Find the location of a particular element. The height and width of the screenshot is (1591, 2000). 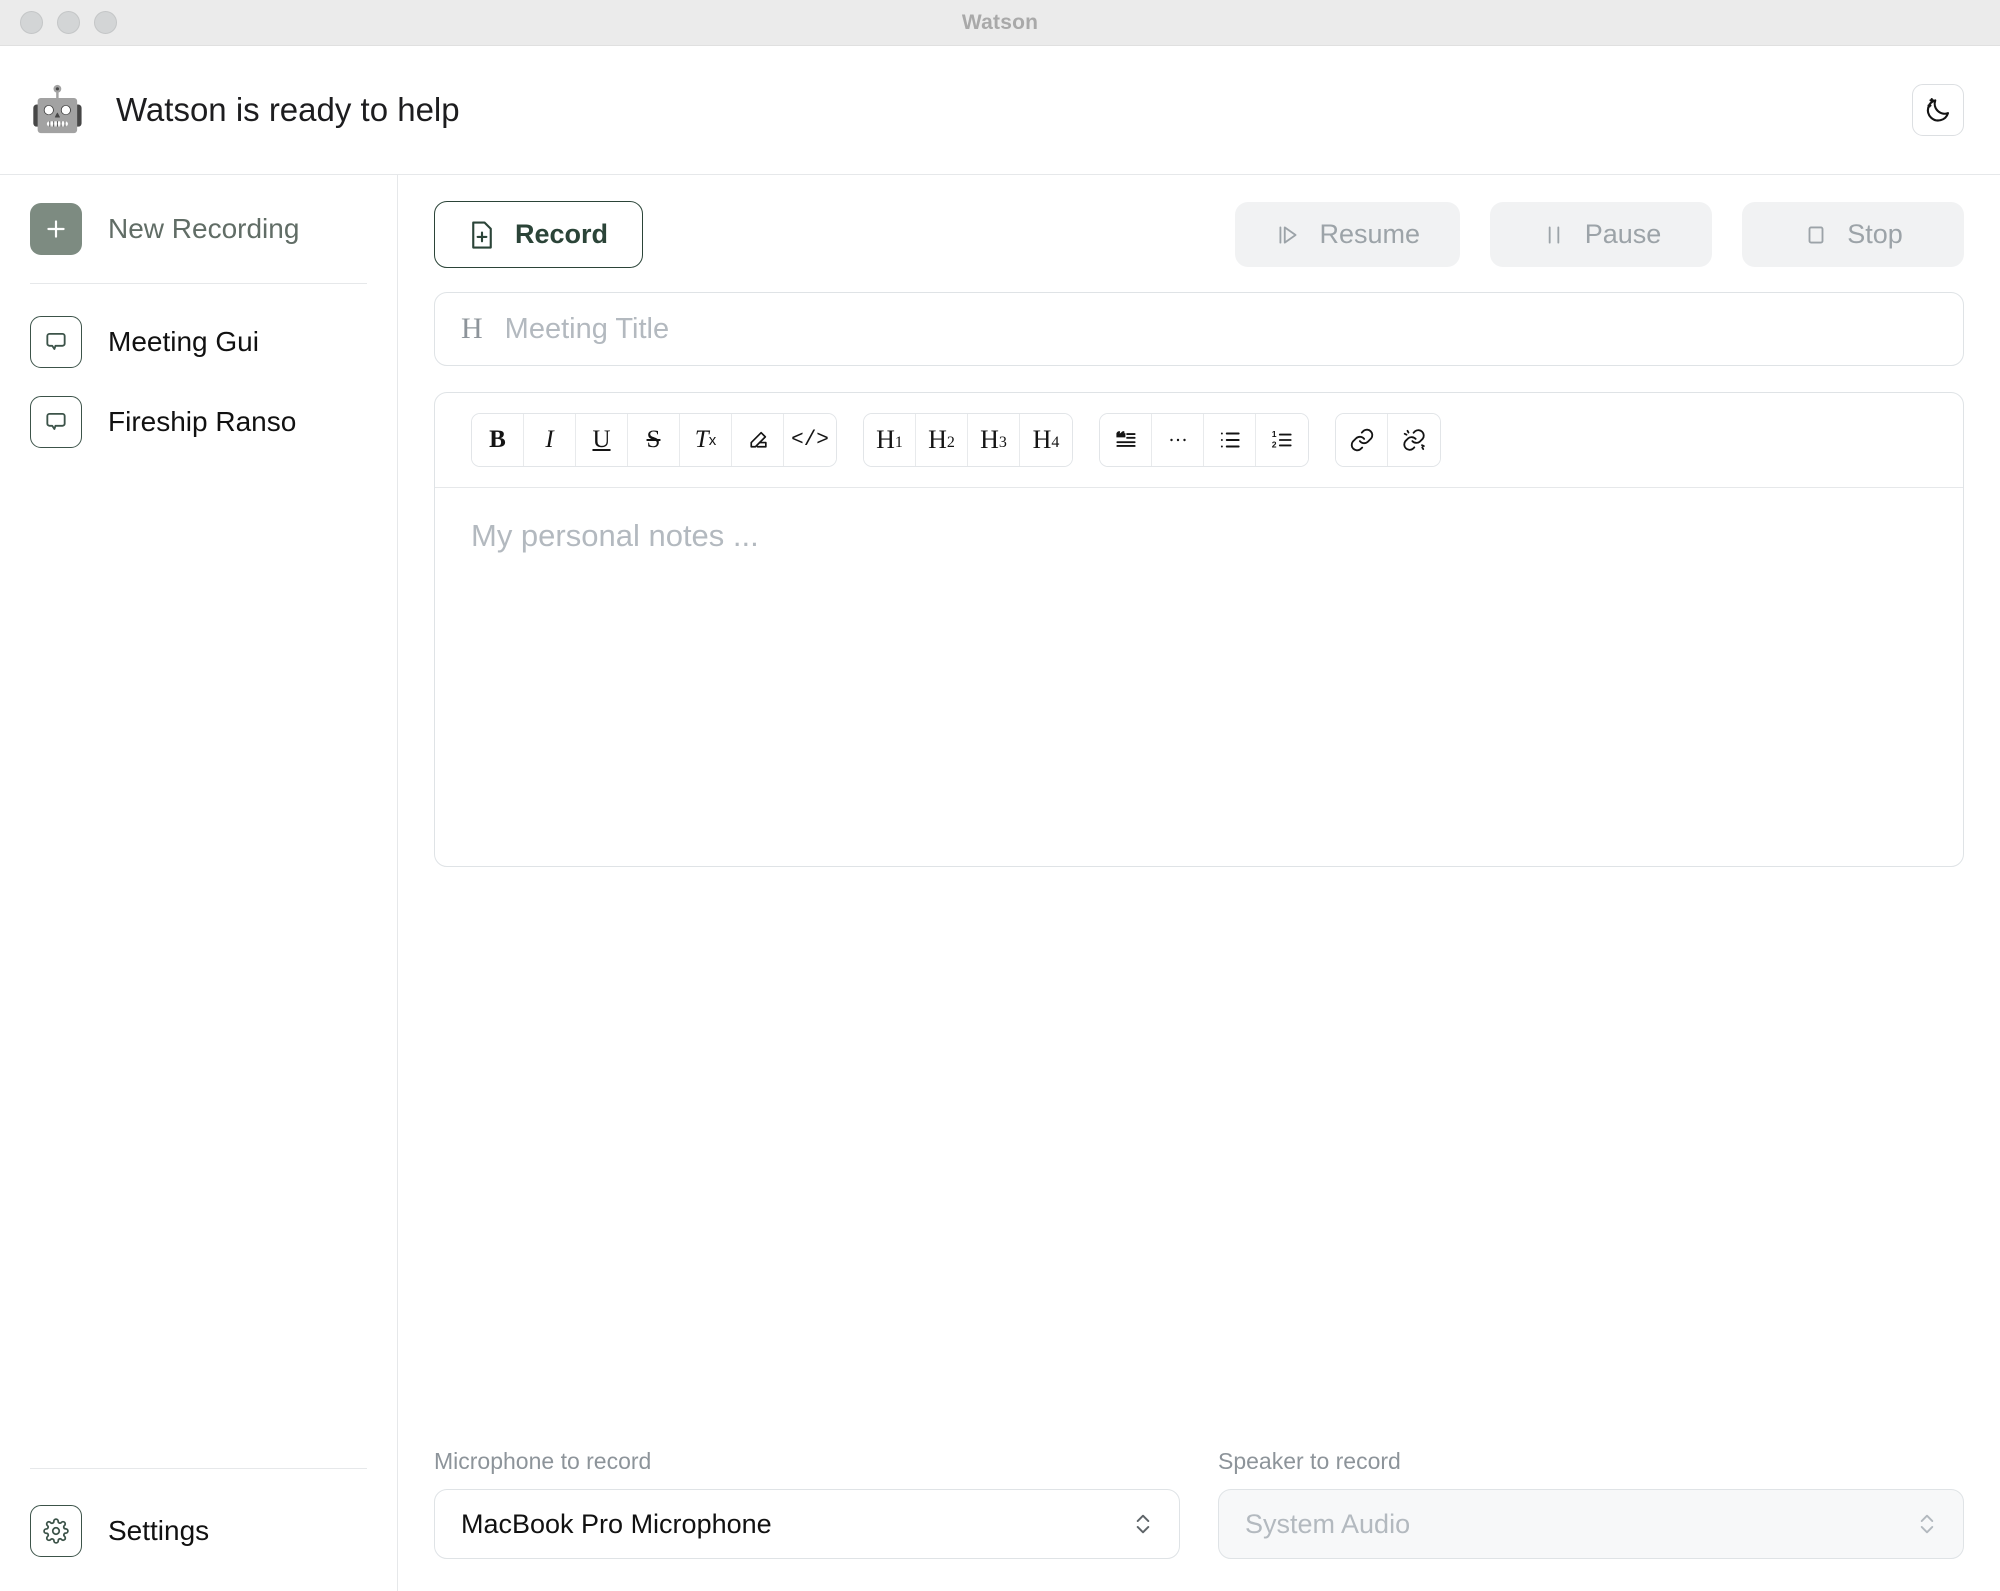

microphone-label: Microphone to record is located at coordinates (543, 1461).